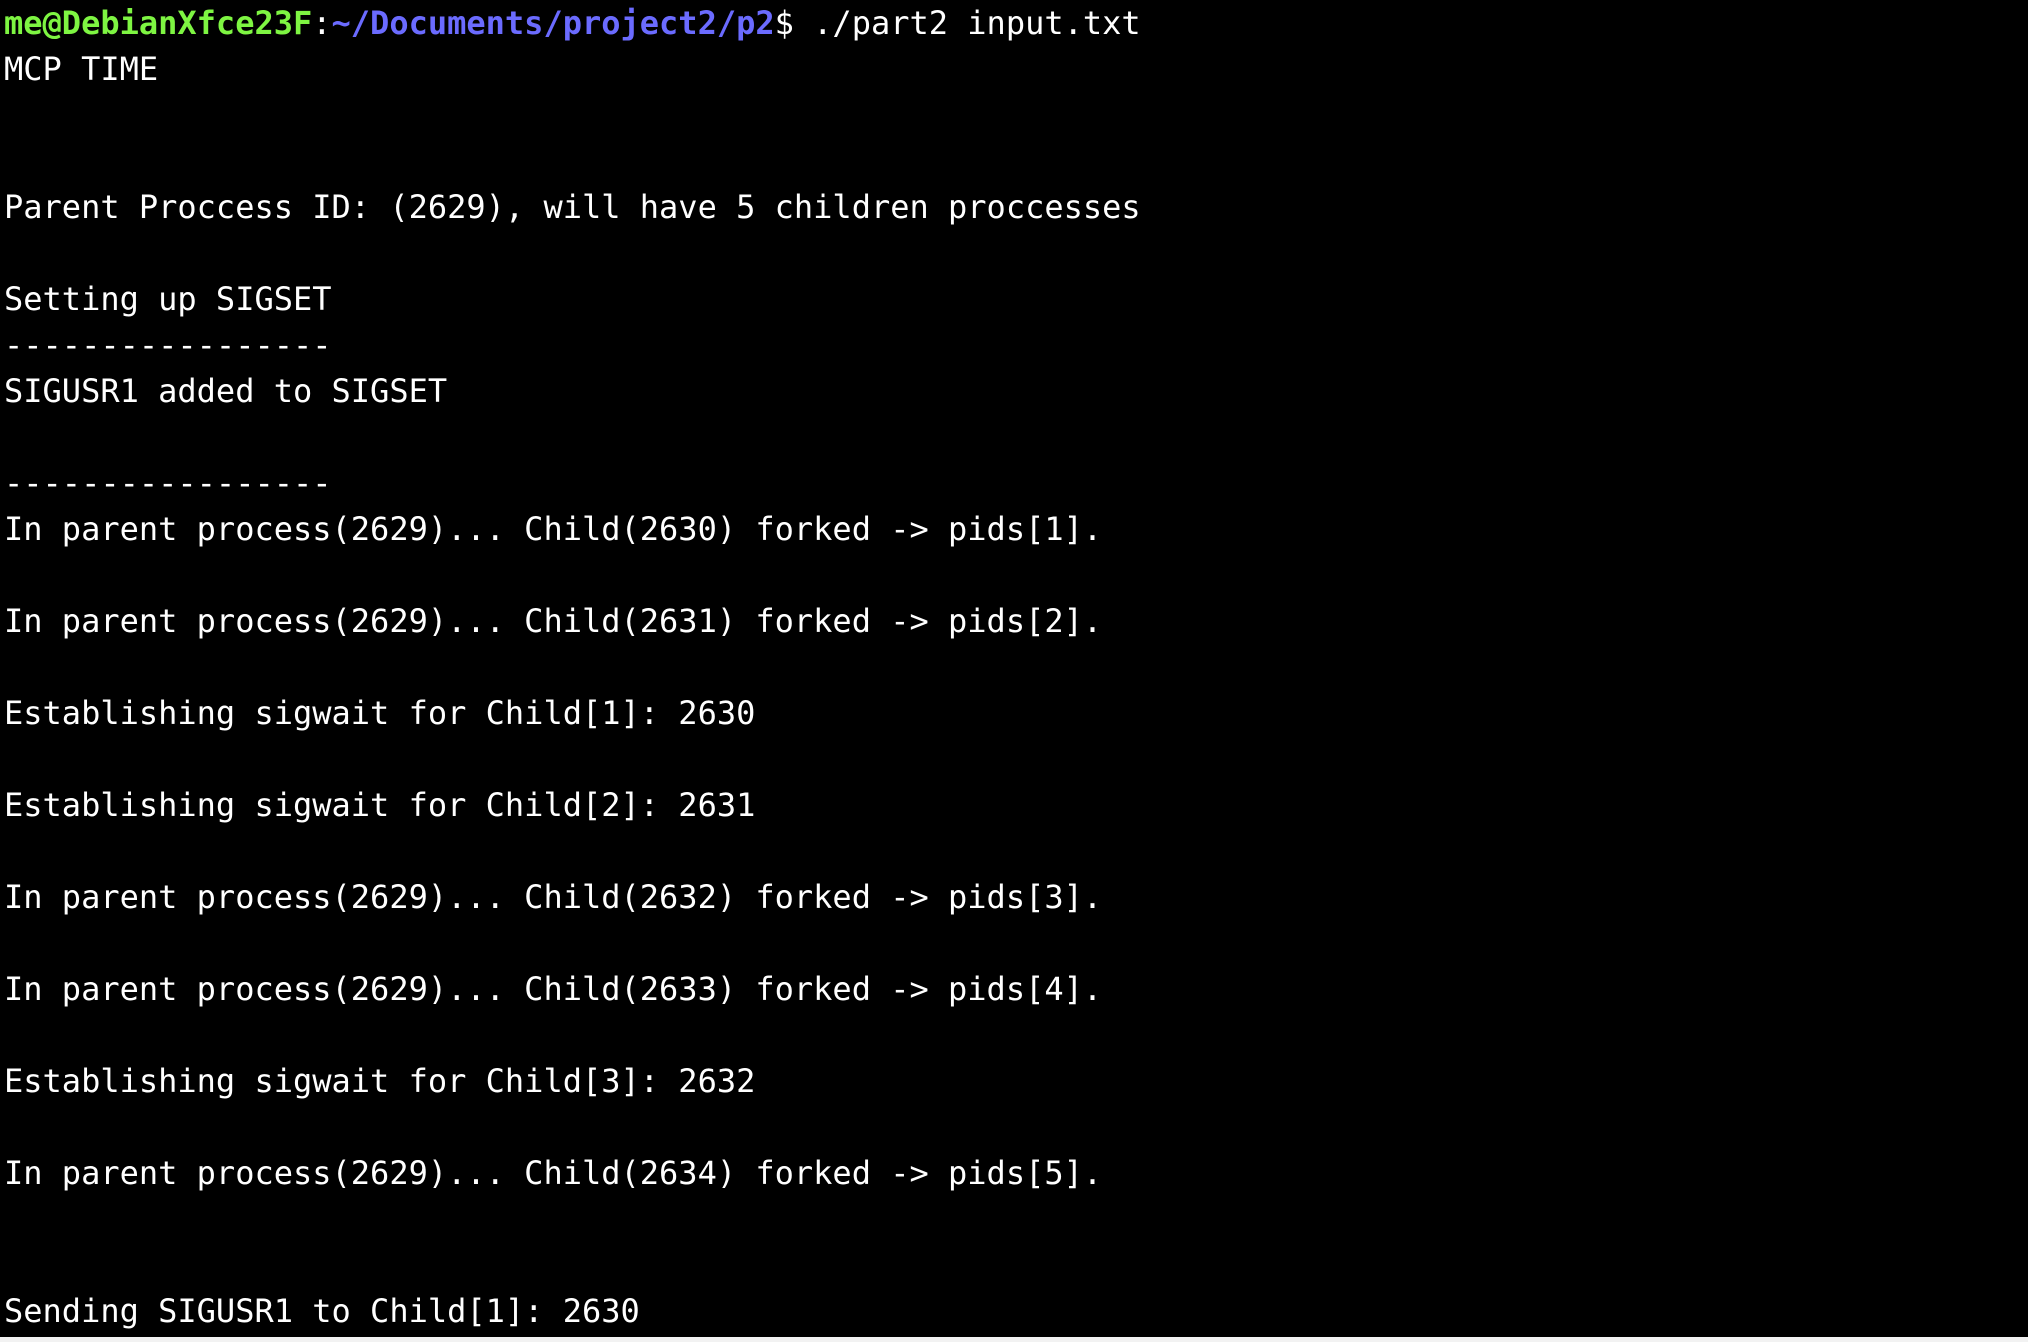 The width and height of the screenshot is (2028, 1342). Describe the element at coordinates (226, 391) in the screenshot. I see `output-line: SIGUSR1 added to SIGSET` at that location.